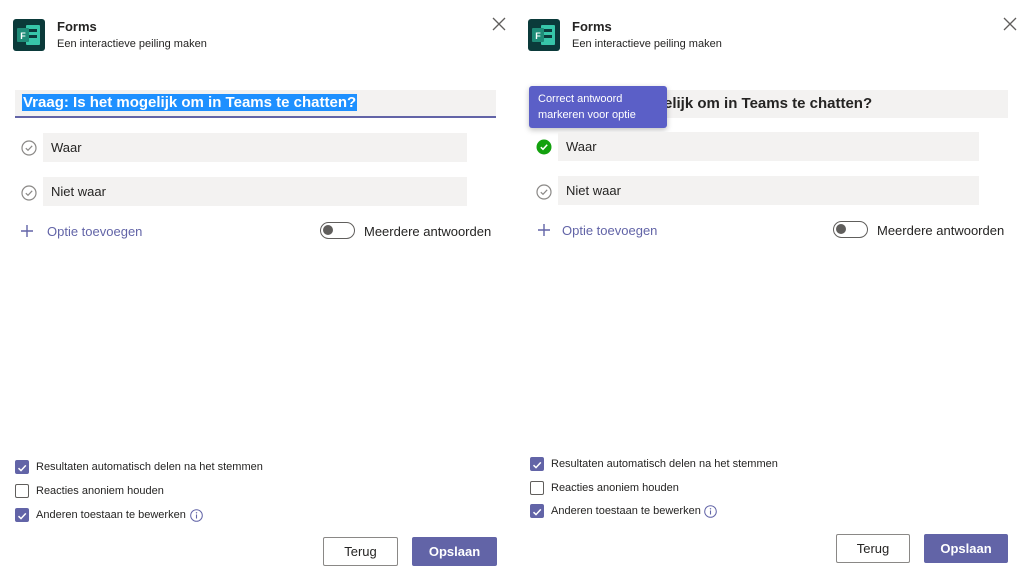 The image size is (1024, 570). Describe the element at coordinates (544, 147) in the screenshot. I see `correct-answer-check-icon` at that location.